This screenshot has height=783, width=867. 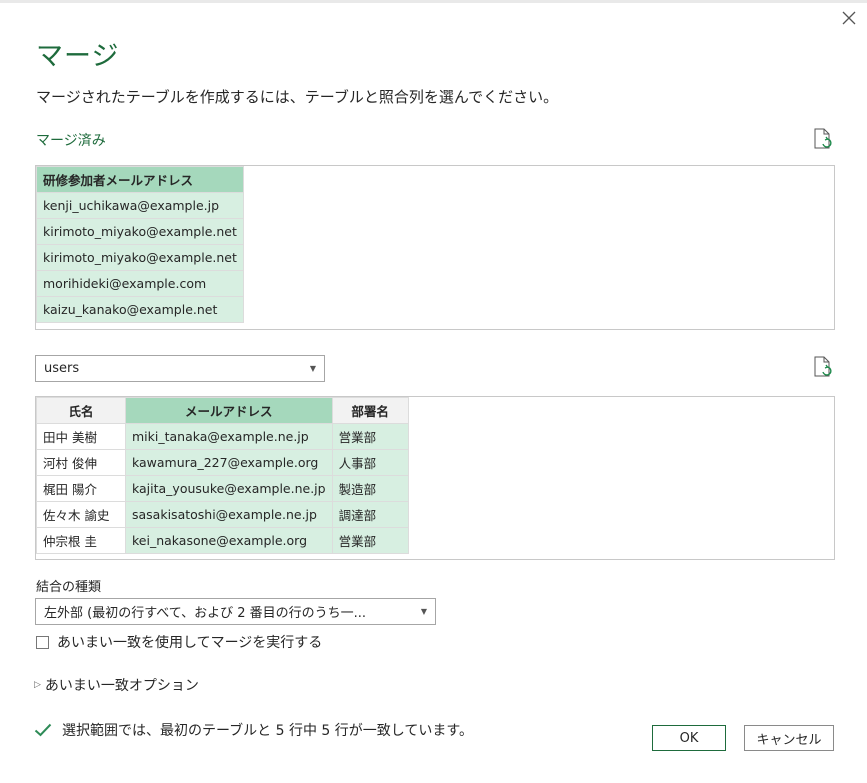 What do you see at coordinates (43, 730) in the screenshot?
I see `checkmark-icon` at bounding box center [43, 730].